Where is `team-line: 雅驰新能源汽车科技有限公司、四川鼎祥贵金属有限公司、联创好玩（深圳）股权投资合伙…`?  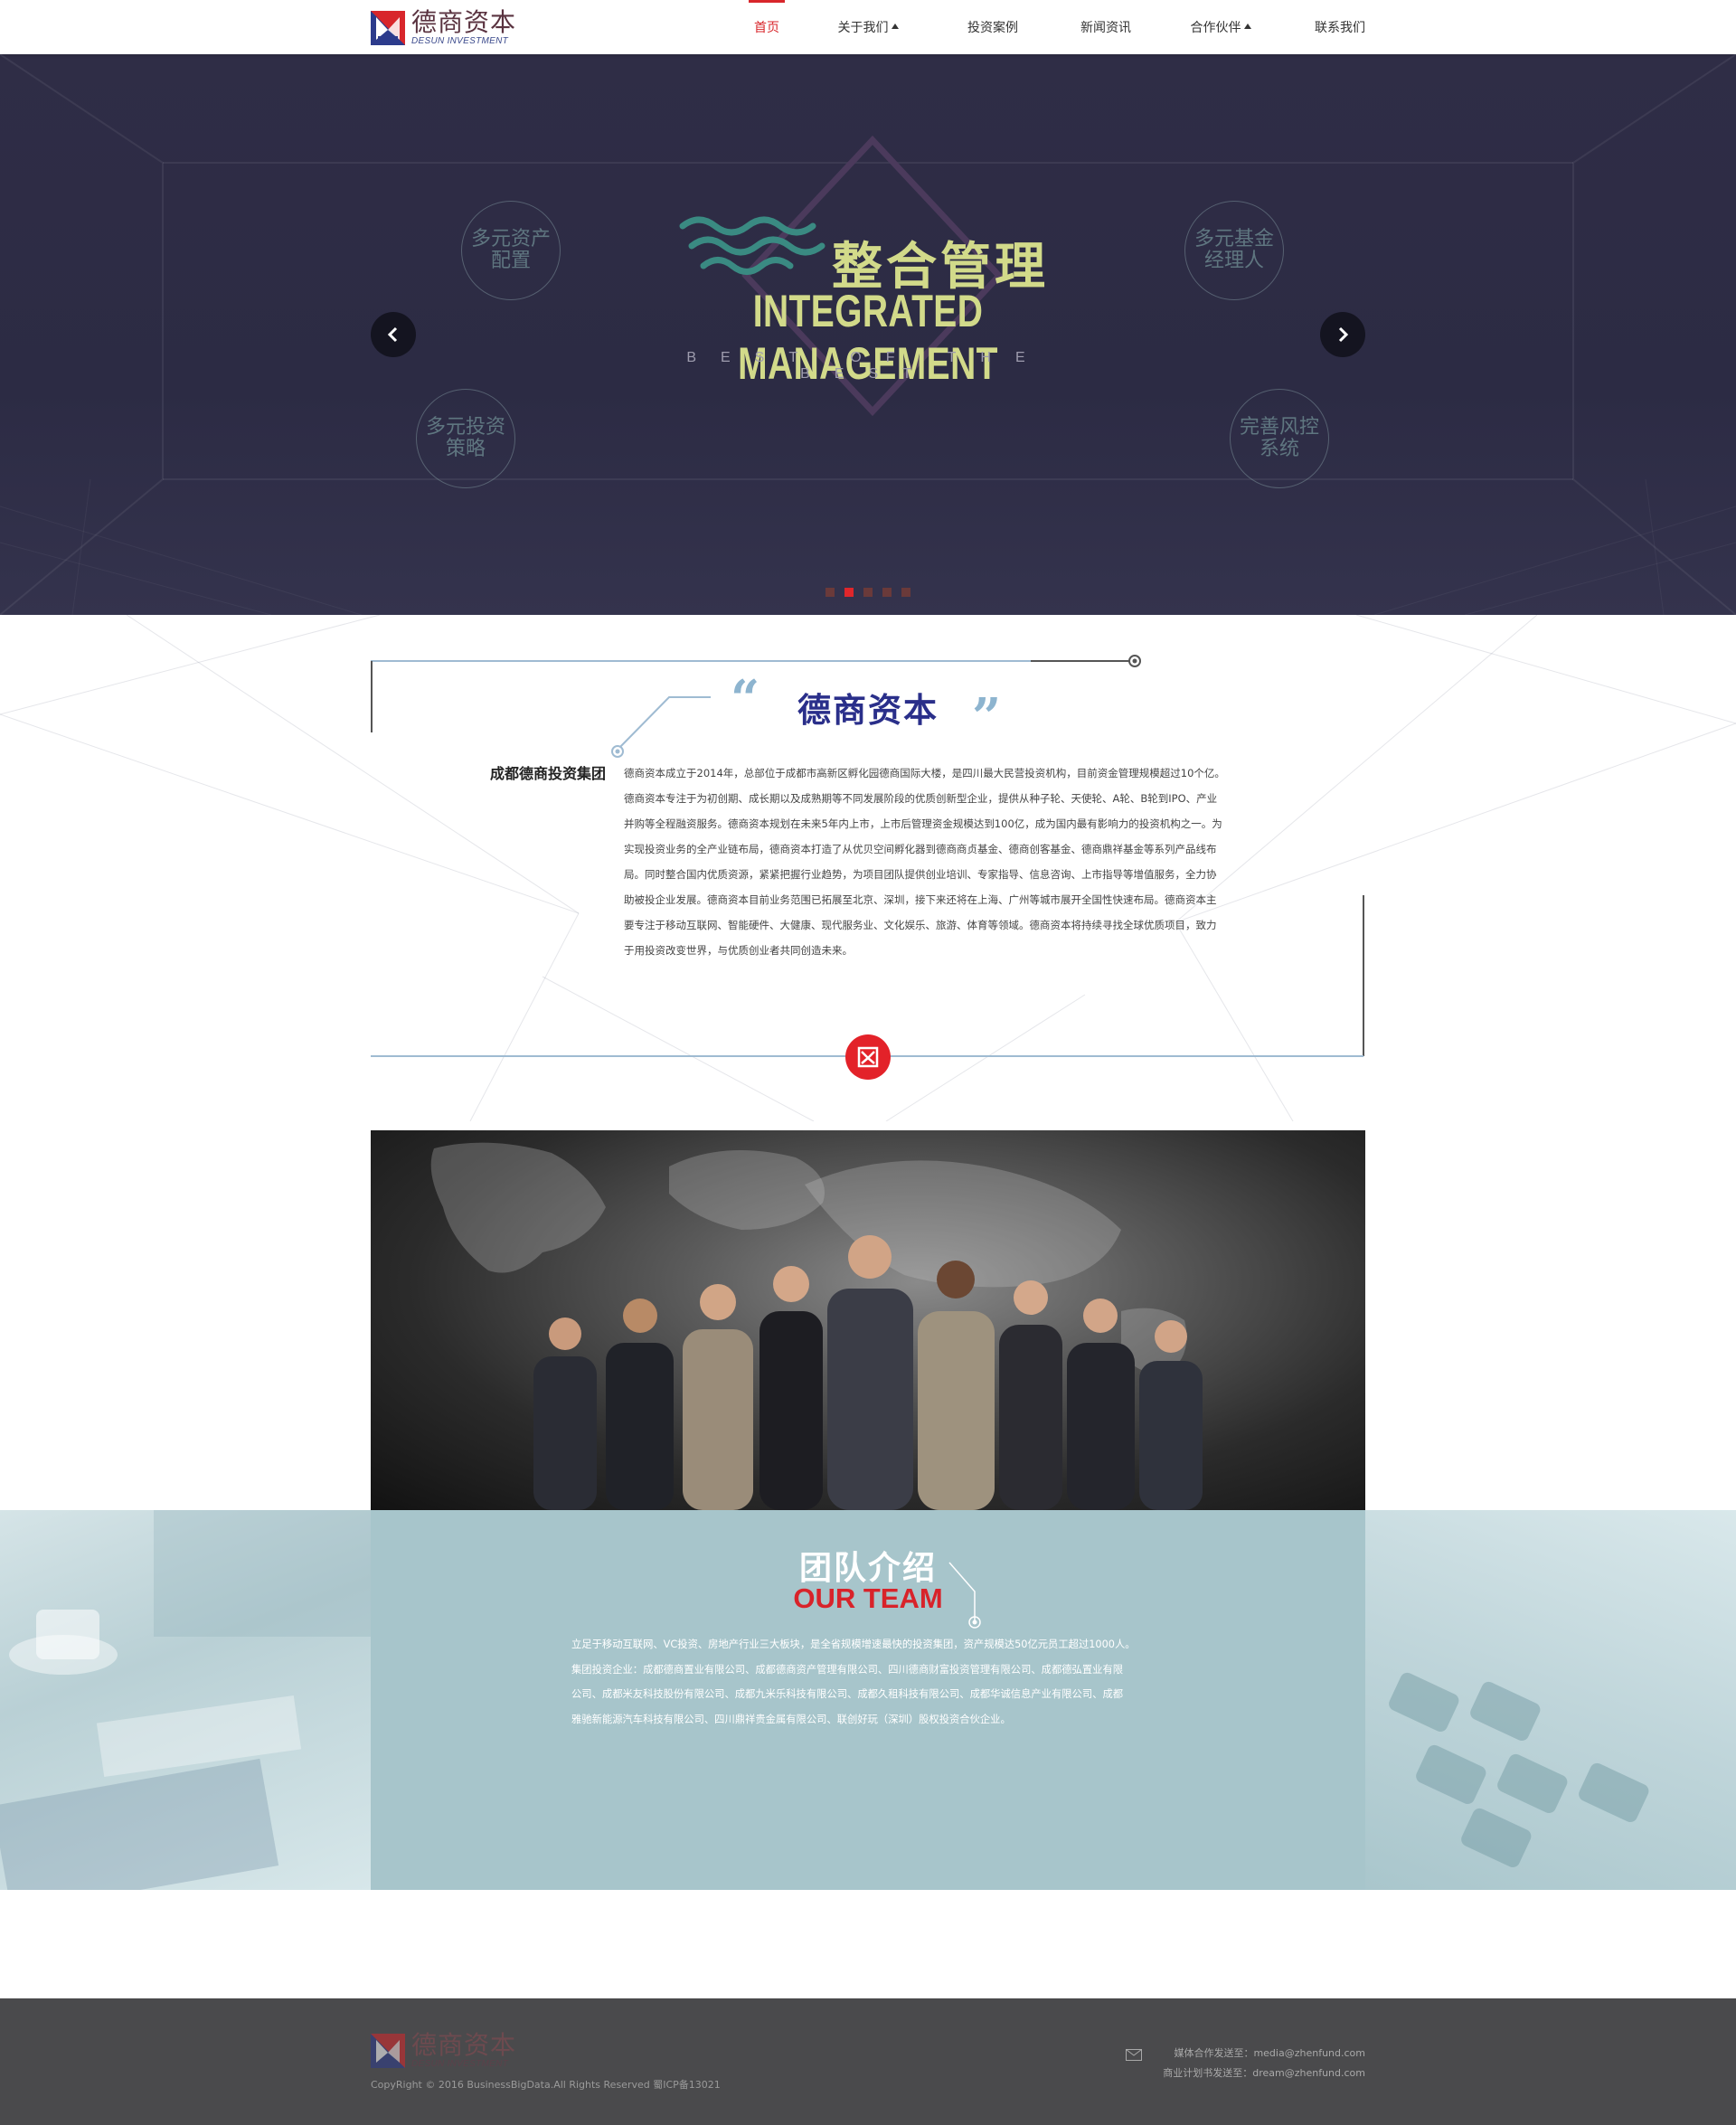
team-line: 雅驰新能源汽车科技有限公司、四川鼎祥贵金属有限公司、联创好玩（深圳）股权投资合伙… is located at coordinates (791, 1719).